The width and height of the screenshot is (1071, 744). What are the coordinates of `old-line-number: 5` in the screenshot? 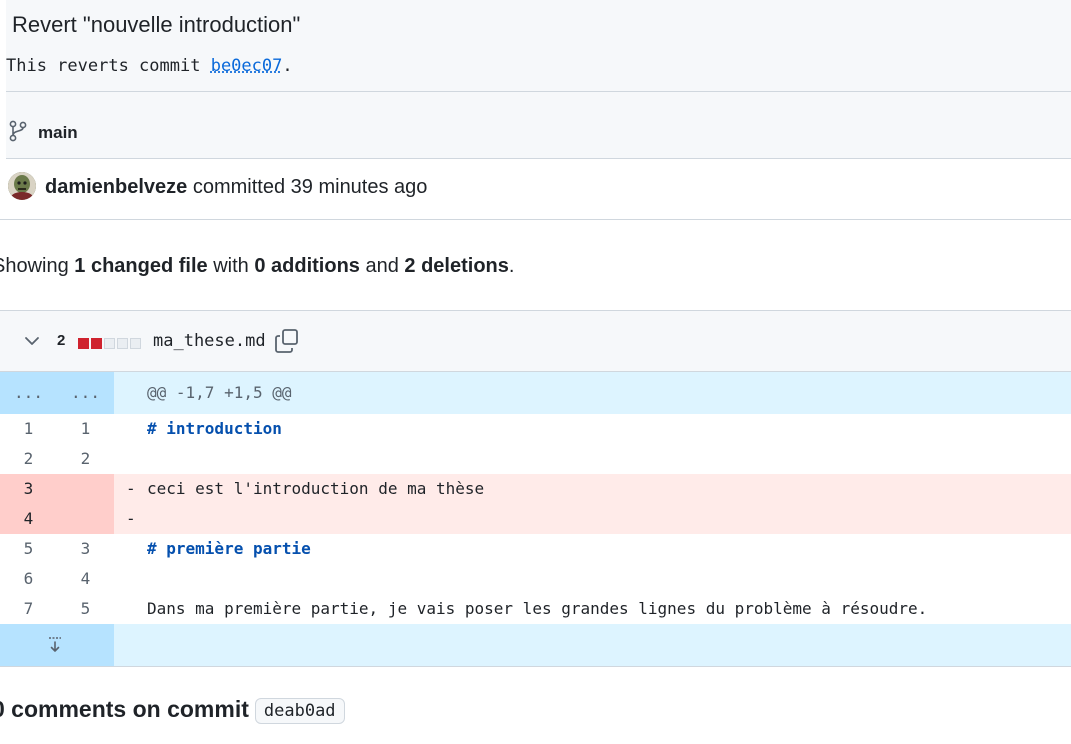 It's located at (28, 549).